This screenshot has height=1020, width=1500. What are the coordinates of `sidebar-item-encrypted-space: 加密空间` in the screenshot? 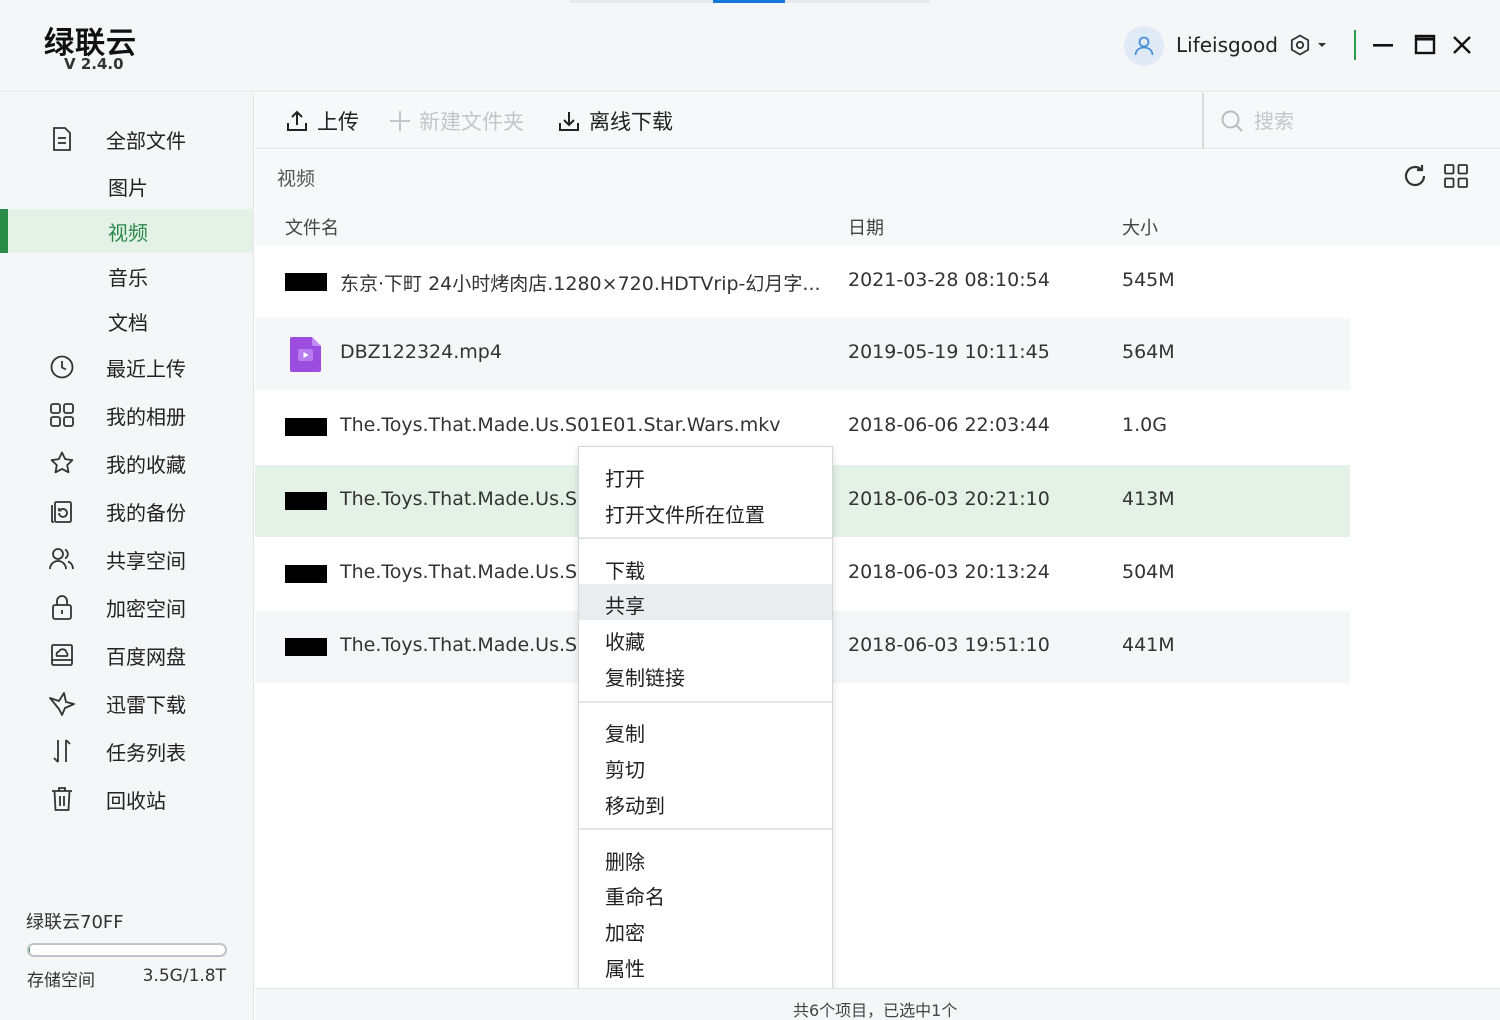 It's located at (126, 607).